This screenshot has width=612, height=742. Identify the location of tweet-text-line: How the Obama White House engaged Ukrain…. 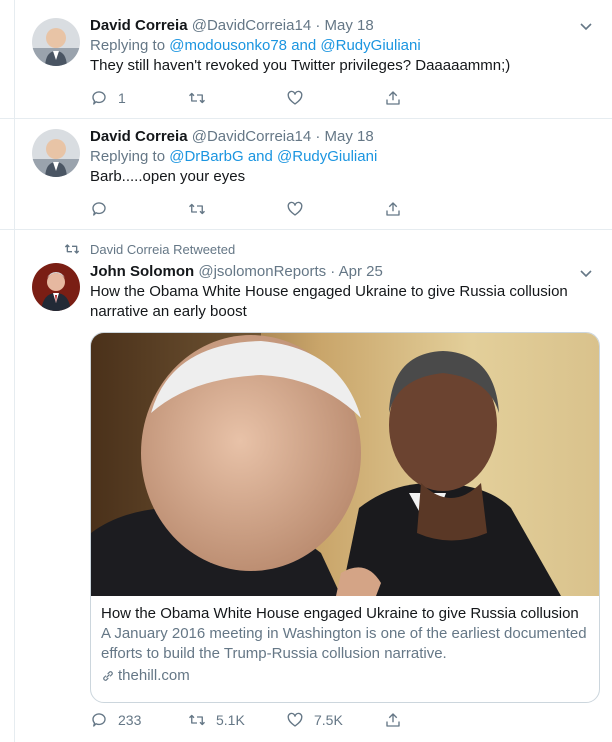
(329, 291).